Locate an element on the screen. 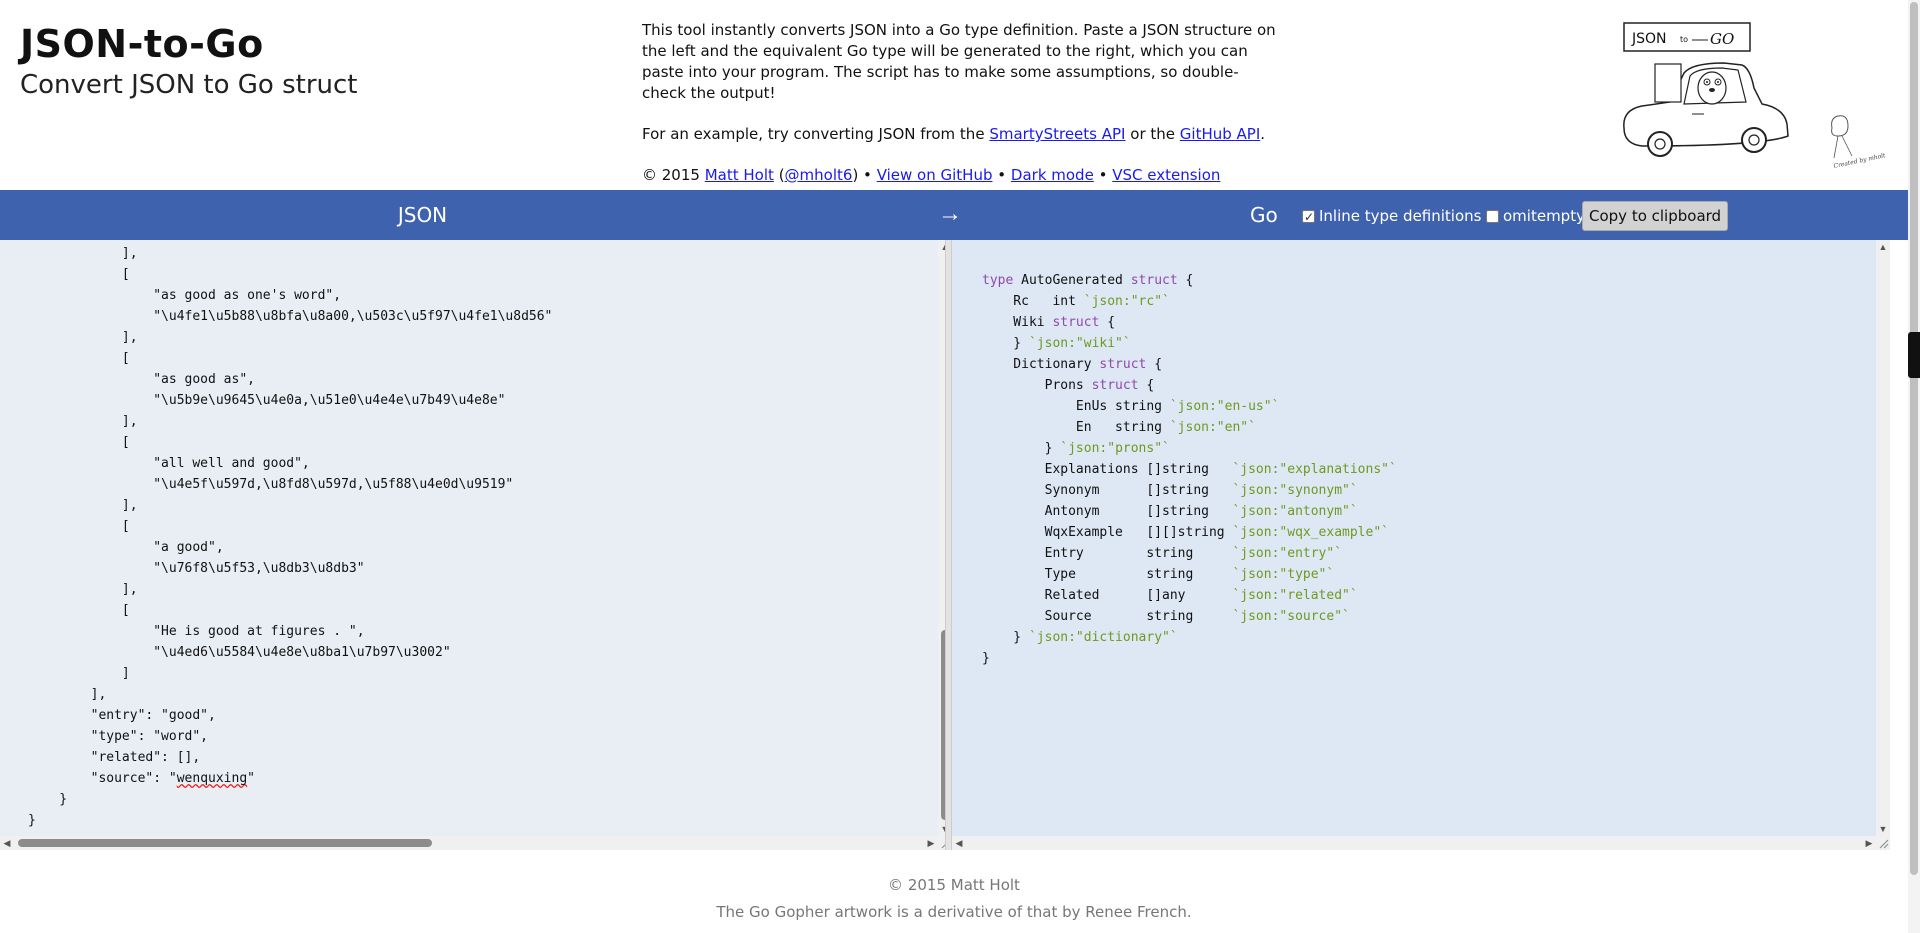 The height and width of the screenshot is (933, 1920). omitempty-label: omitempty is located at coordinates (1544, 216).